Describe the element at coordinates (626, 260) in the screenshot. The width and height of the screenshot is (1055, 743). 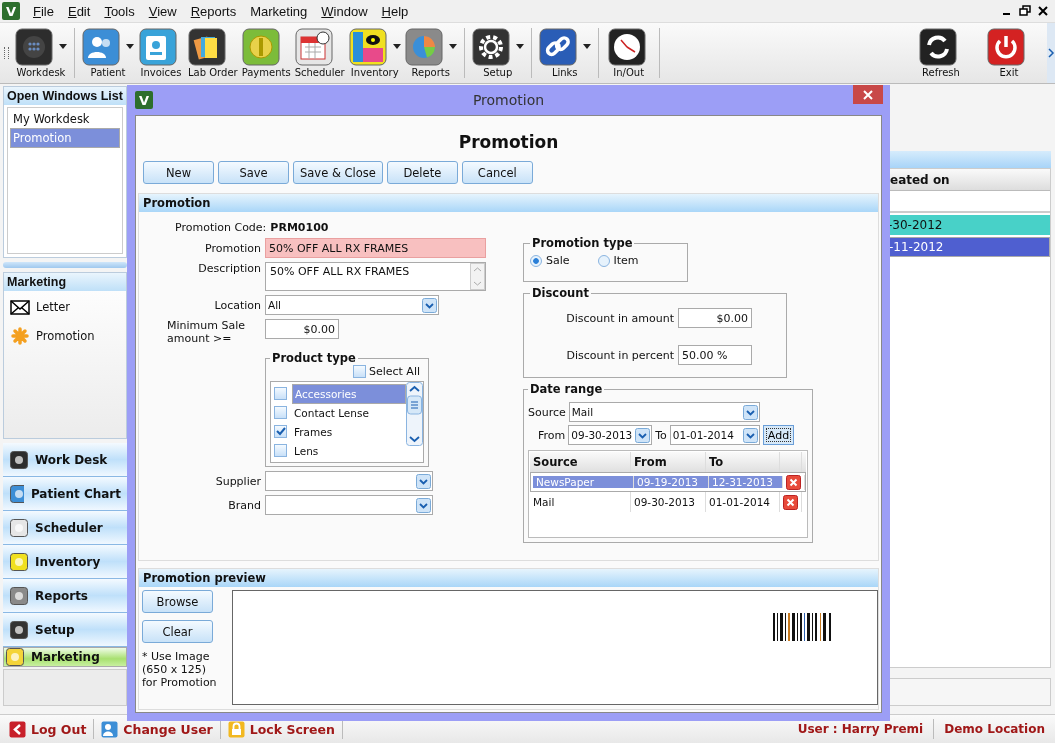
I see `radio-label: Item` at that location.